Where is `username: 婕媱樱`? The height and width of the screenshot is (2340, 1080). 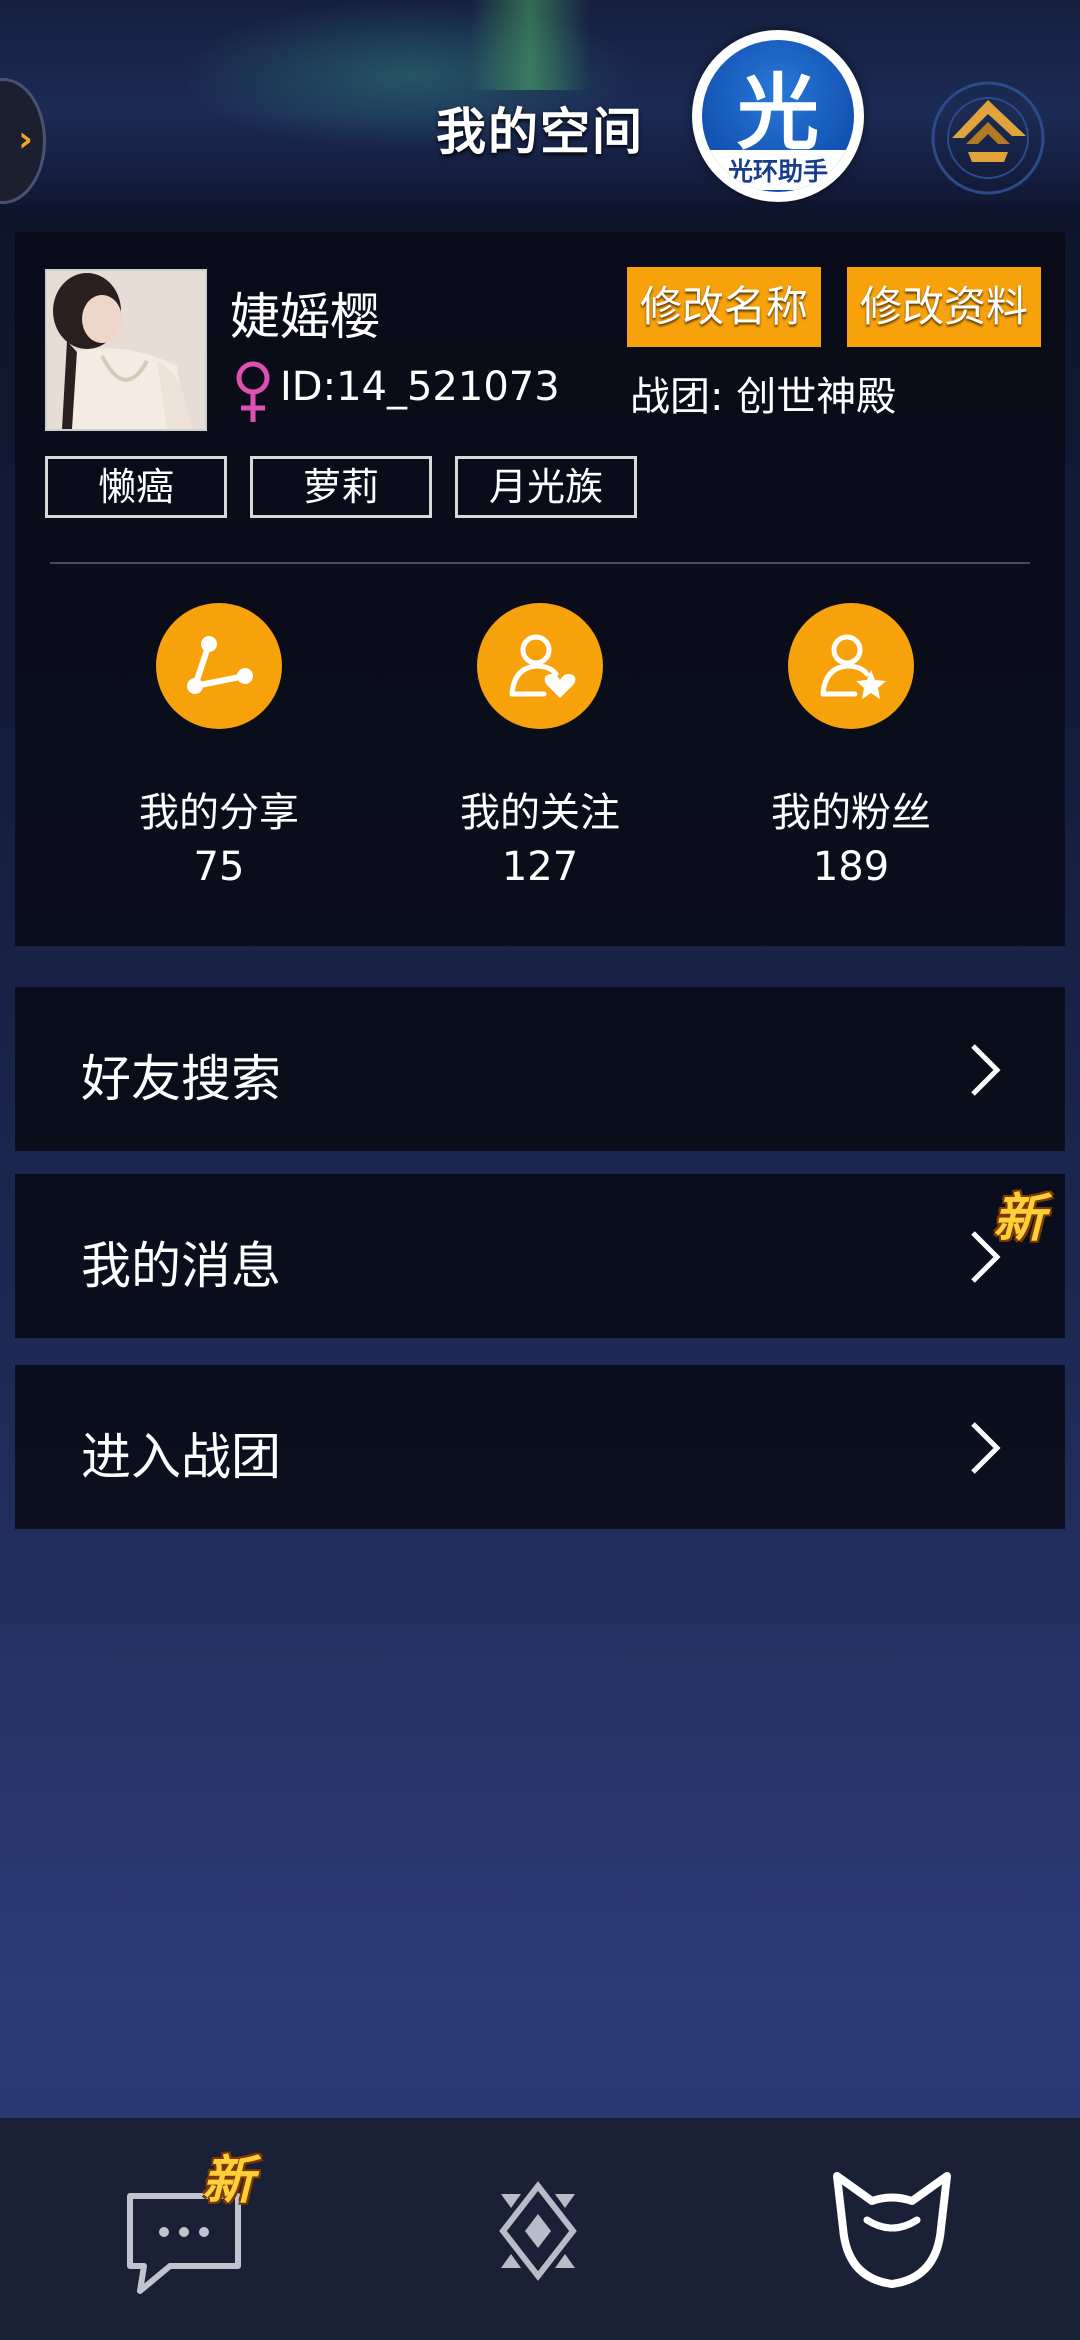
username: 婕媱樱 is located at coordinates (305, 317).